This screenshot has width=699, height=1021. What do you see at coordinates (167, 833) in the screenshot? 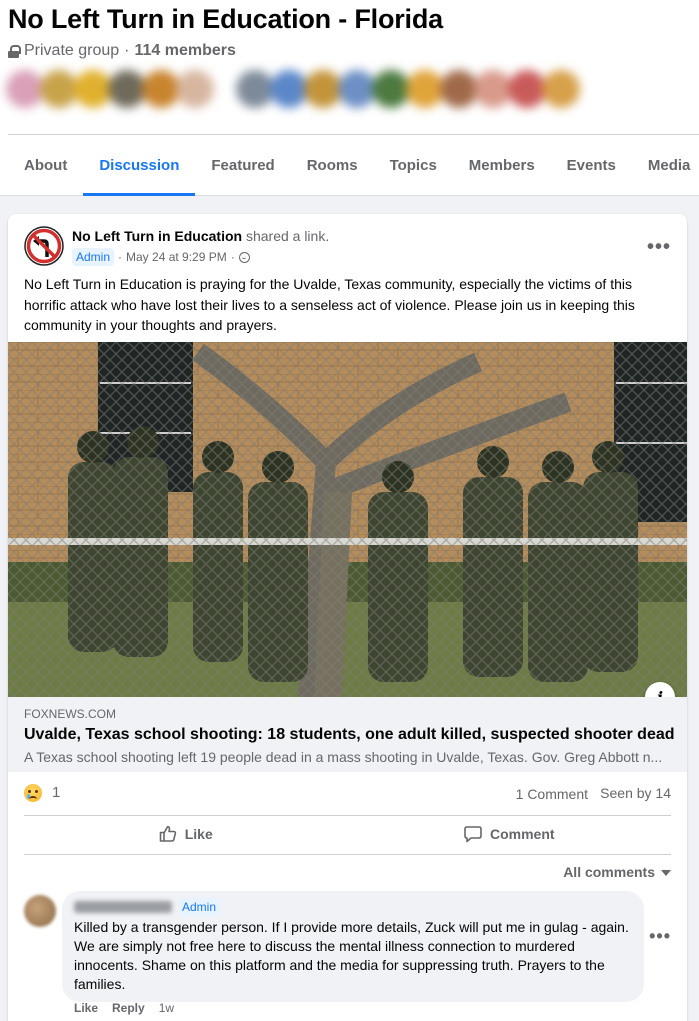
I see `thumbs-up-icon` at bounding box center [167, 833].